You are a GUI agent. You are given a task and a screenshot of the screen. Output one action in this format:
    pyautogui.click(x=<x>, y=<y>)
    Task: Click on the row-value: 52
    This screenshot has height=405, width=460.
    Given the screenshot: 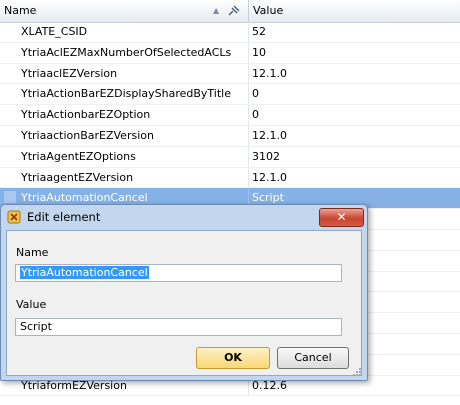 What is the action you would take?
    pyautogui.click(x=259, y=31)
    